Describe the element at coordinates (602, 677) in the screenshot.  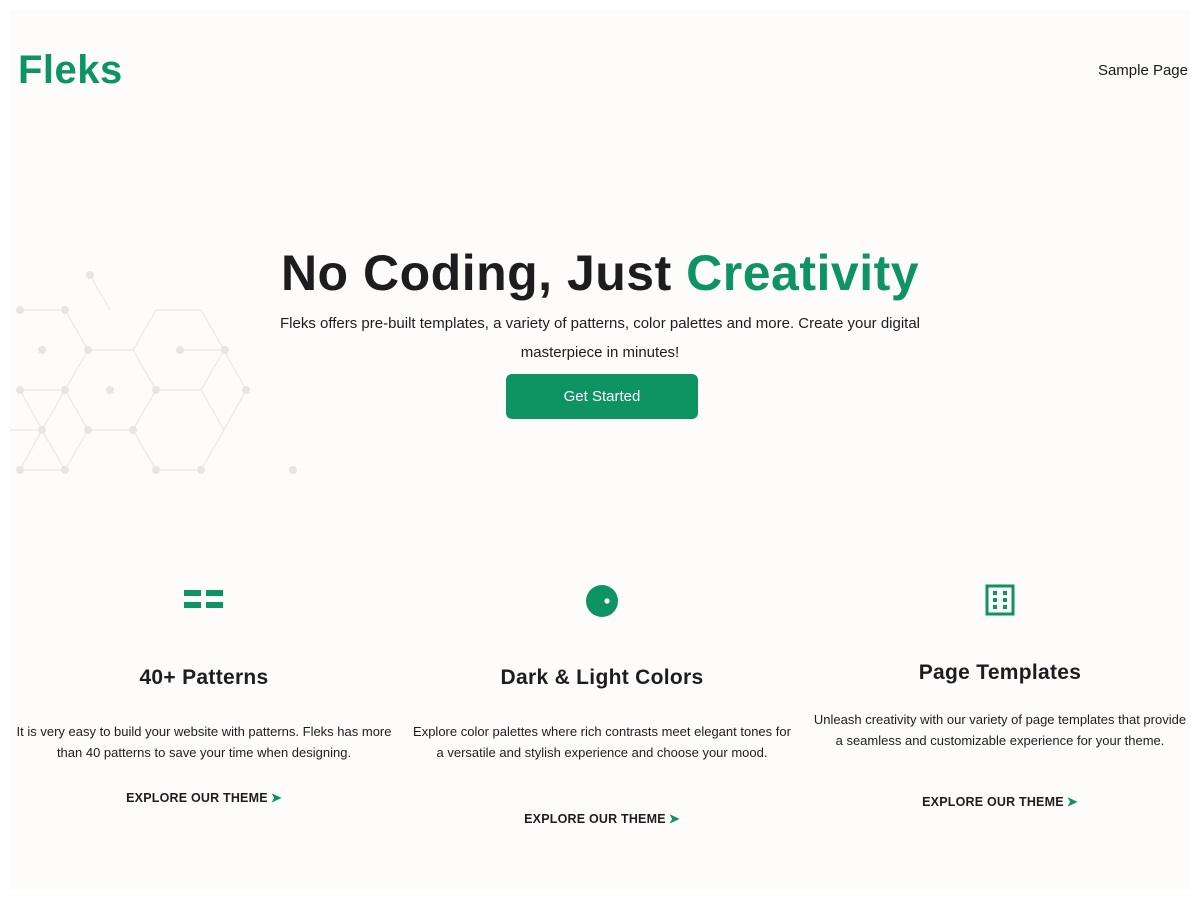
I see `feature-title: Dark & Light Colors` at that location.